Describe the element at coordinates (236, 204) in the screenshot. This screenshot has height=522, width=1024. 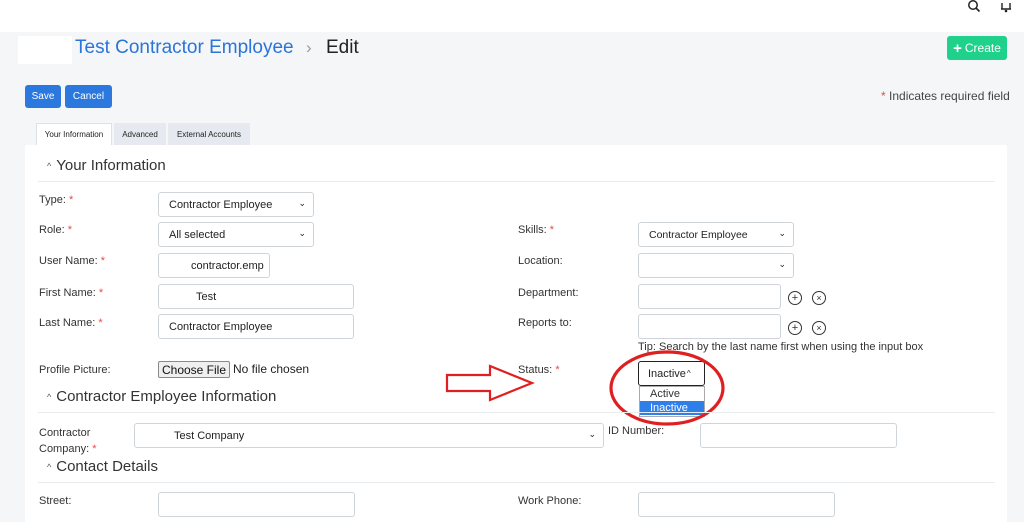
I see `type-select: Contractor Employee ⌄` at that location.